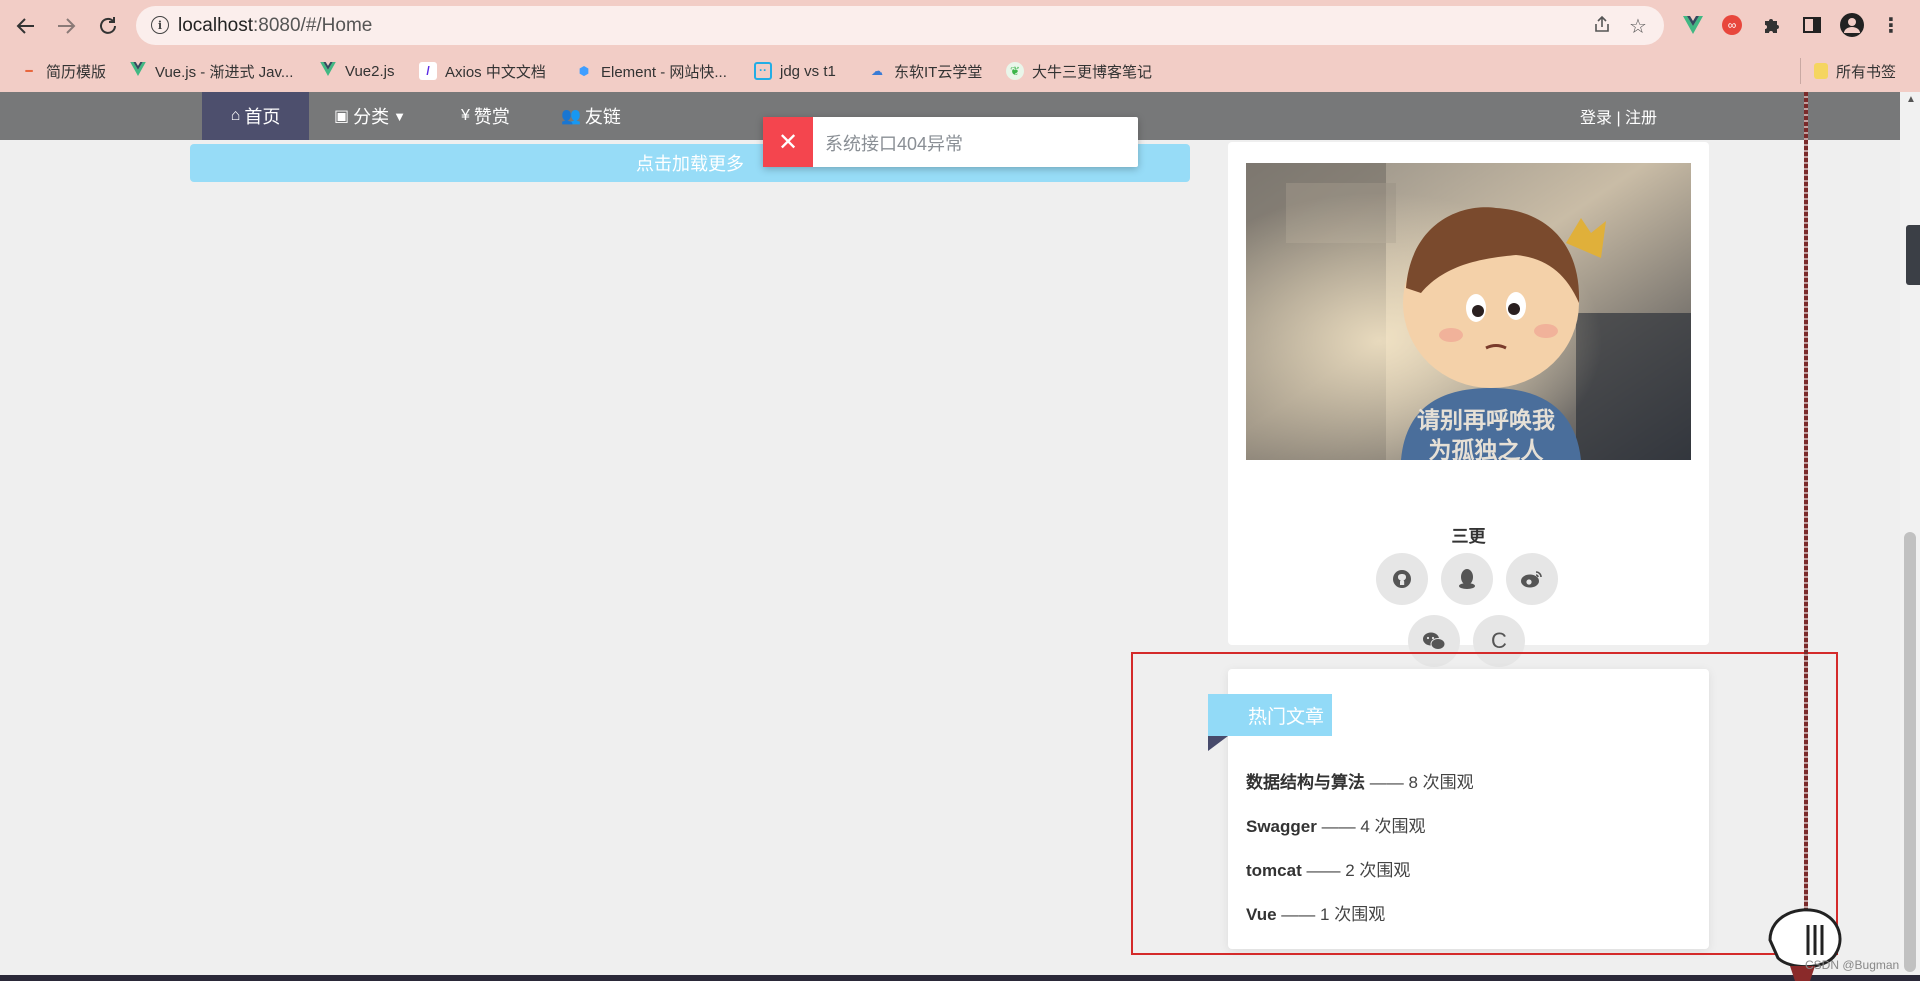  I want to click on forward-button, so click(66, 26).